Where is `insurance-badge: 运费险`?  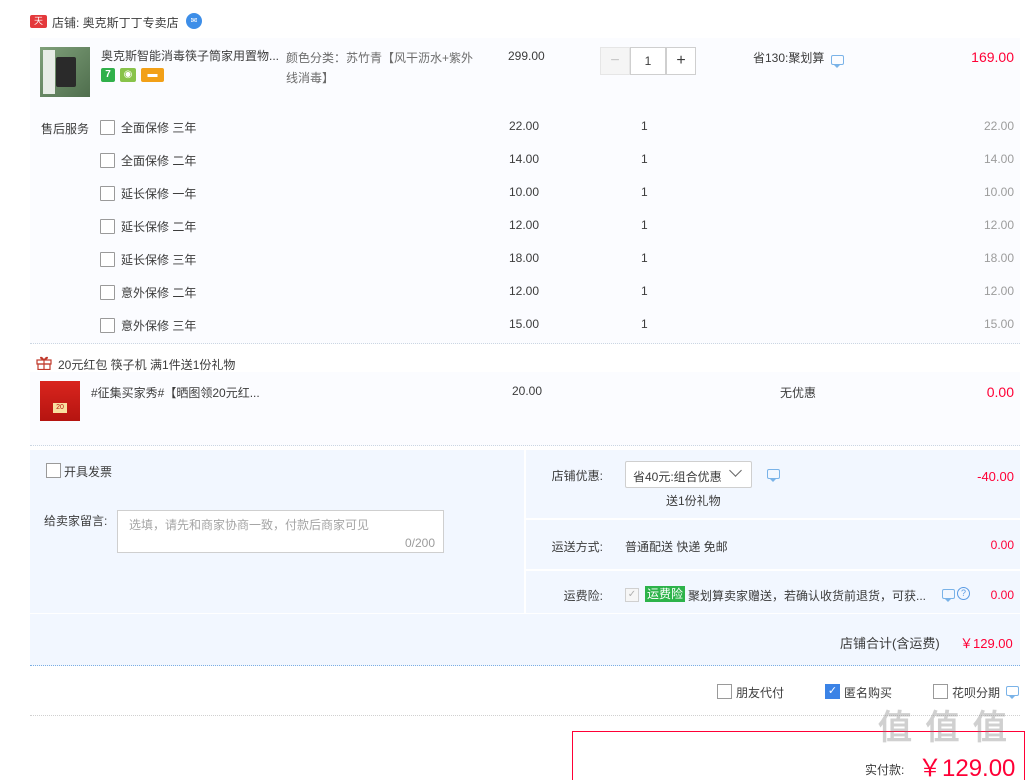 insurance-badge: 运费险 is located at coordinates (665, 594).